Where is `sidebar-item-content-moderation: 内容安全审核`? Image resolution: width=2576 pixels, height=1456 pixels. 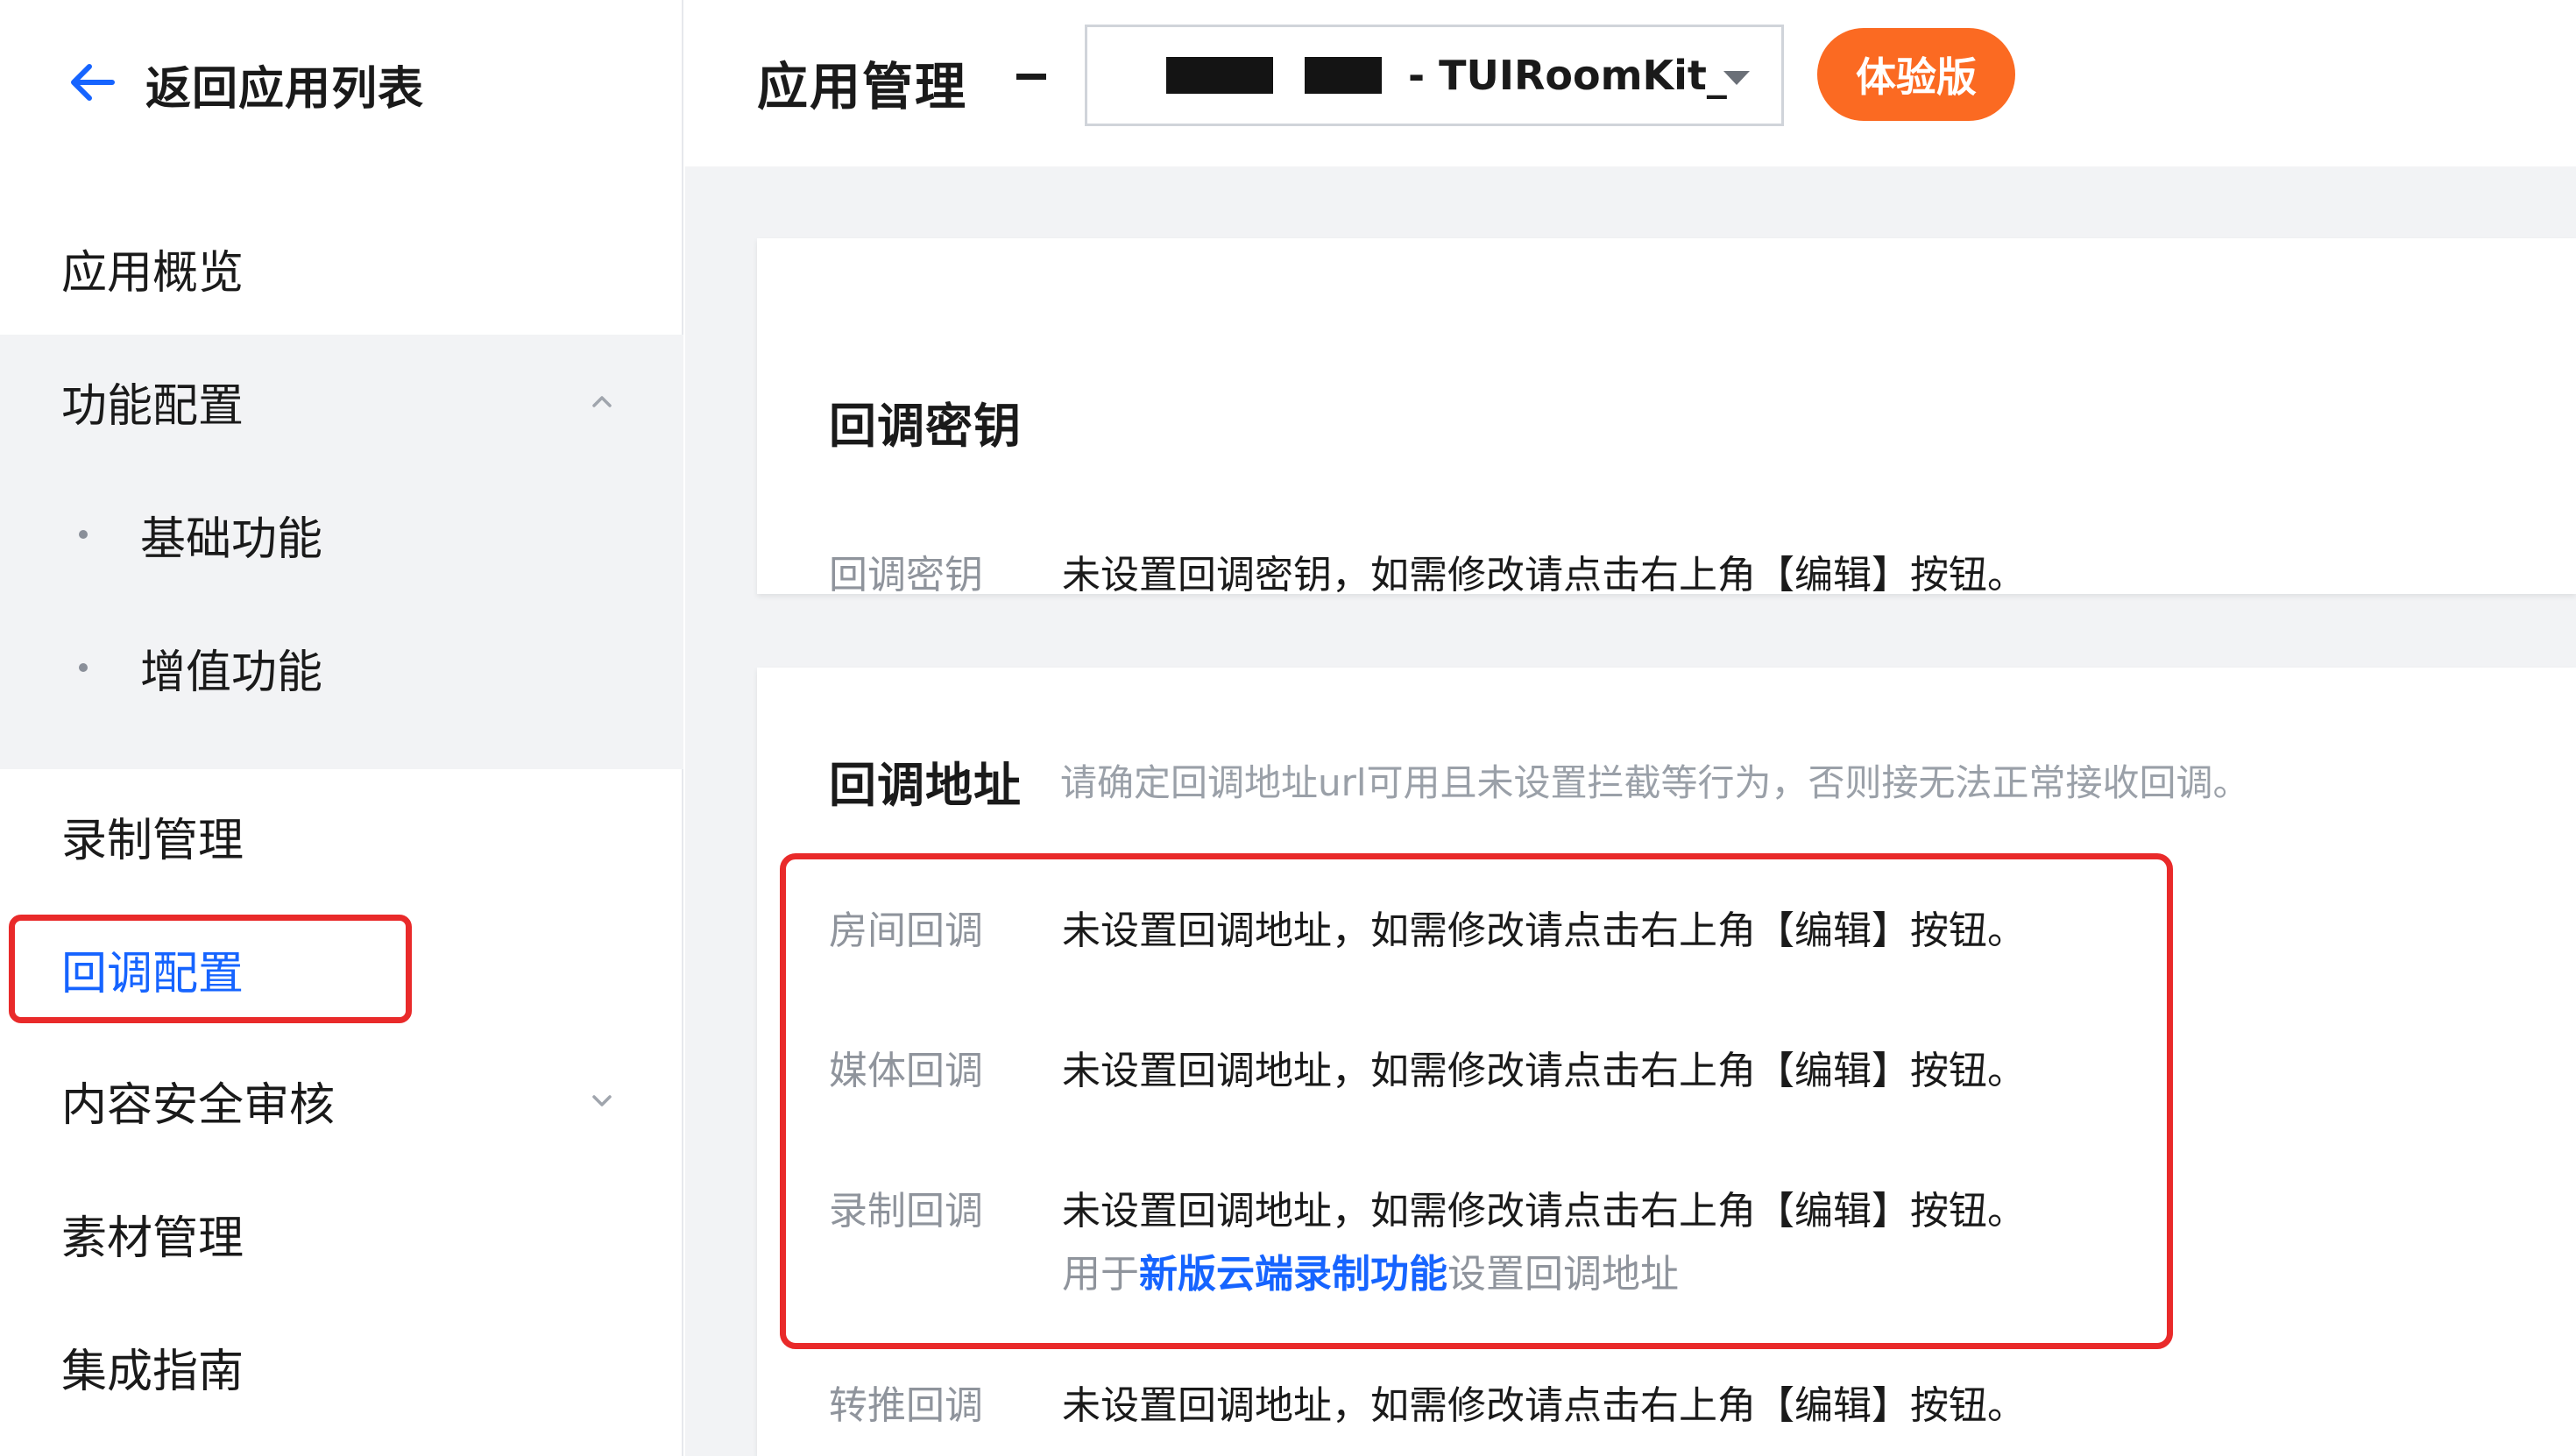 sidebar-item-content-moderation: 内容安全审核 is located at coordinates (341, 1100).